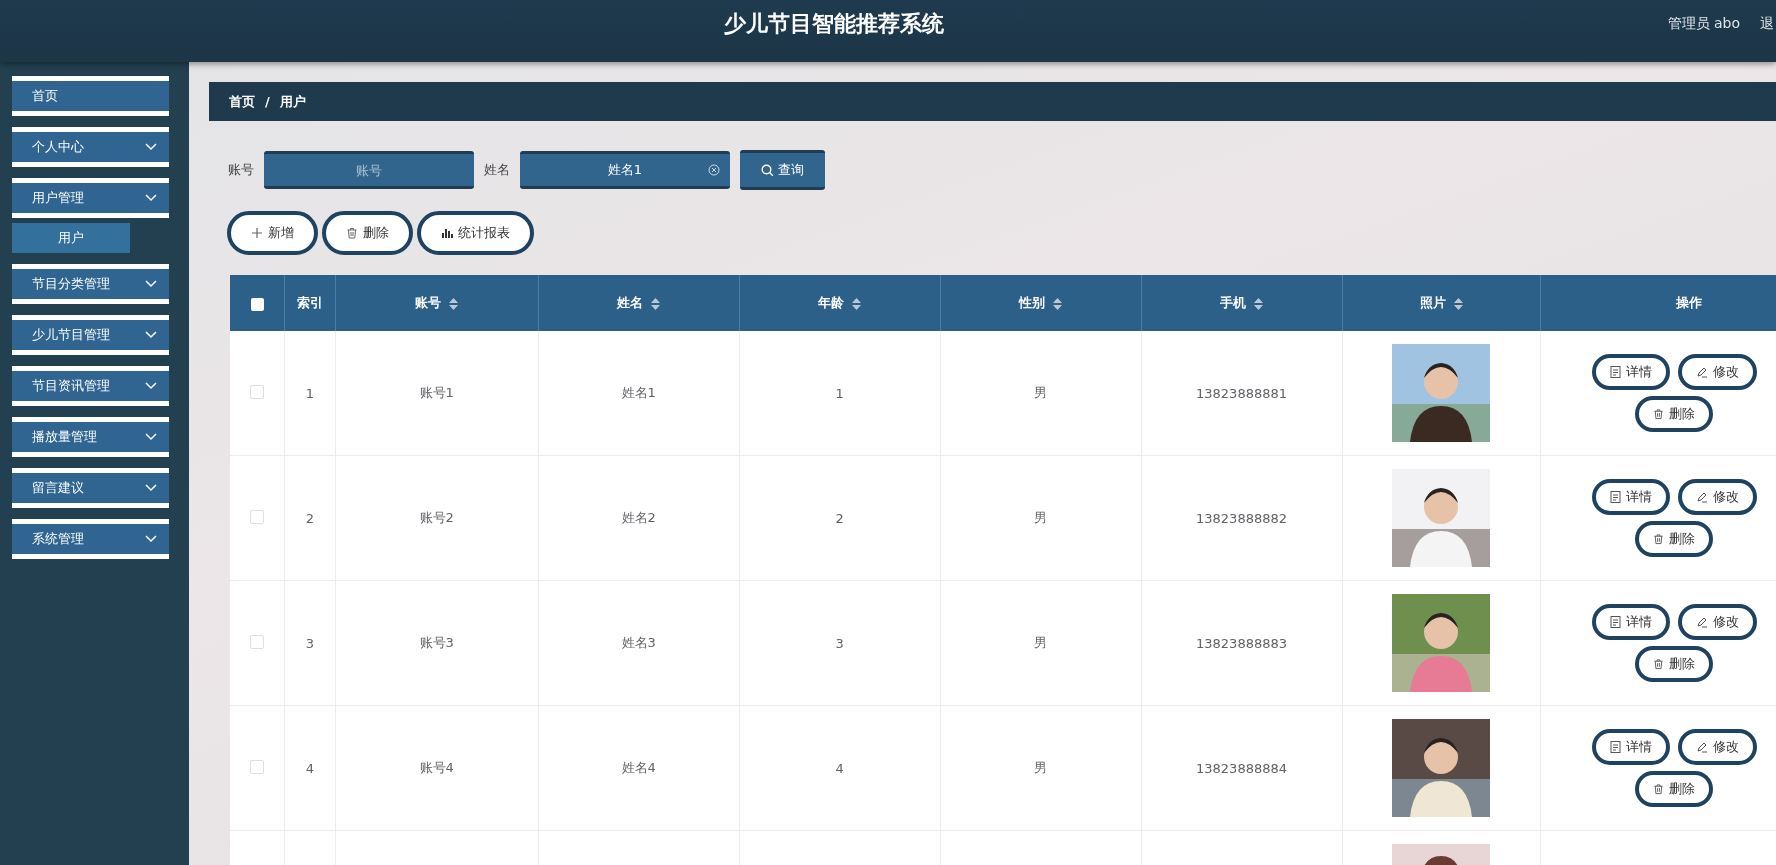 The height and width of the screenshot is (865, 1776). Describe the element at coordinates (1241, 768) in the screenshot. I see `table-cell: 13823888884` at that location.